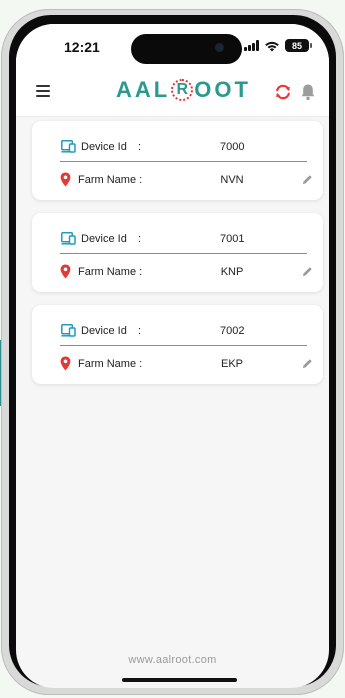 This screenshot has width=345, height=698. What do you see at coordinates (232, 272) in the screenshot?
I see `farm-name-value: KNP` at bounding box center [232, 272].